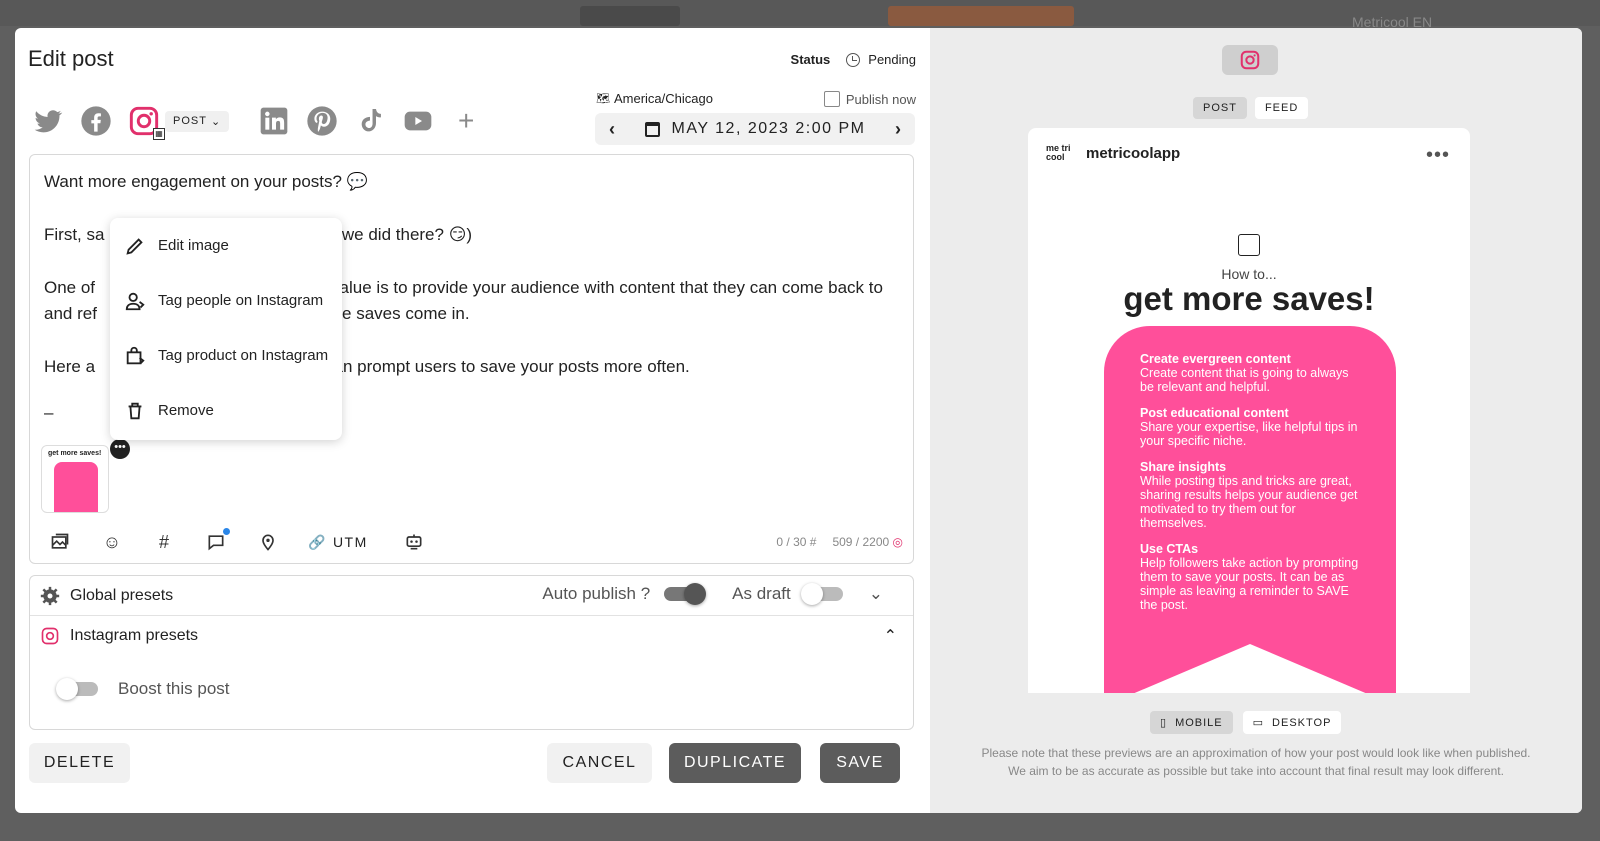 The width and height of the screenshot is (1600, 841). I want to click on account-name: metricoolapp, so click(1133, 153).